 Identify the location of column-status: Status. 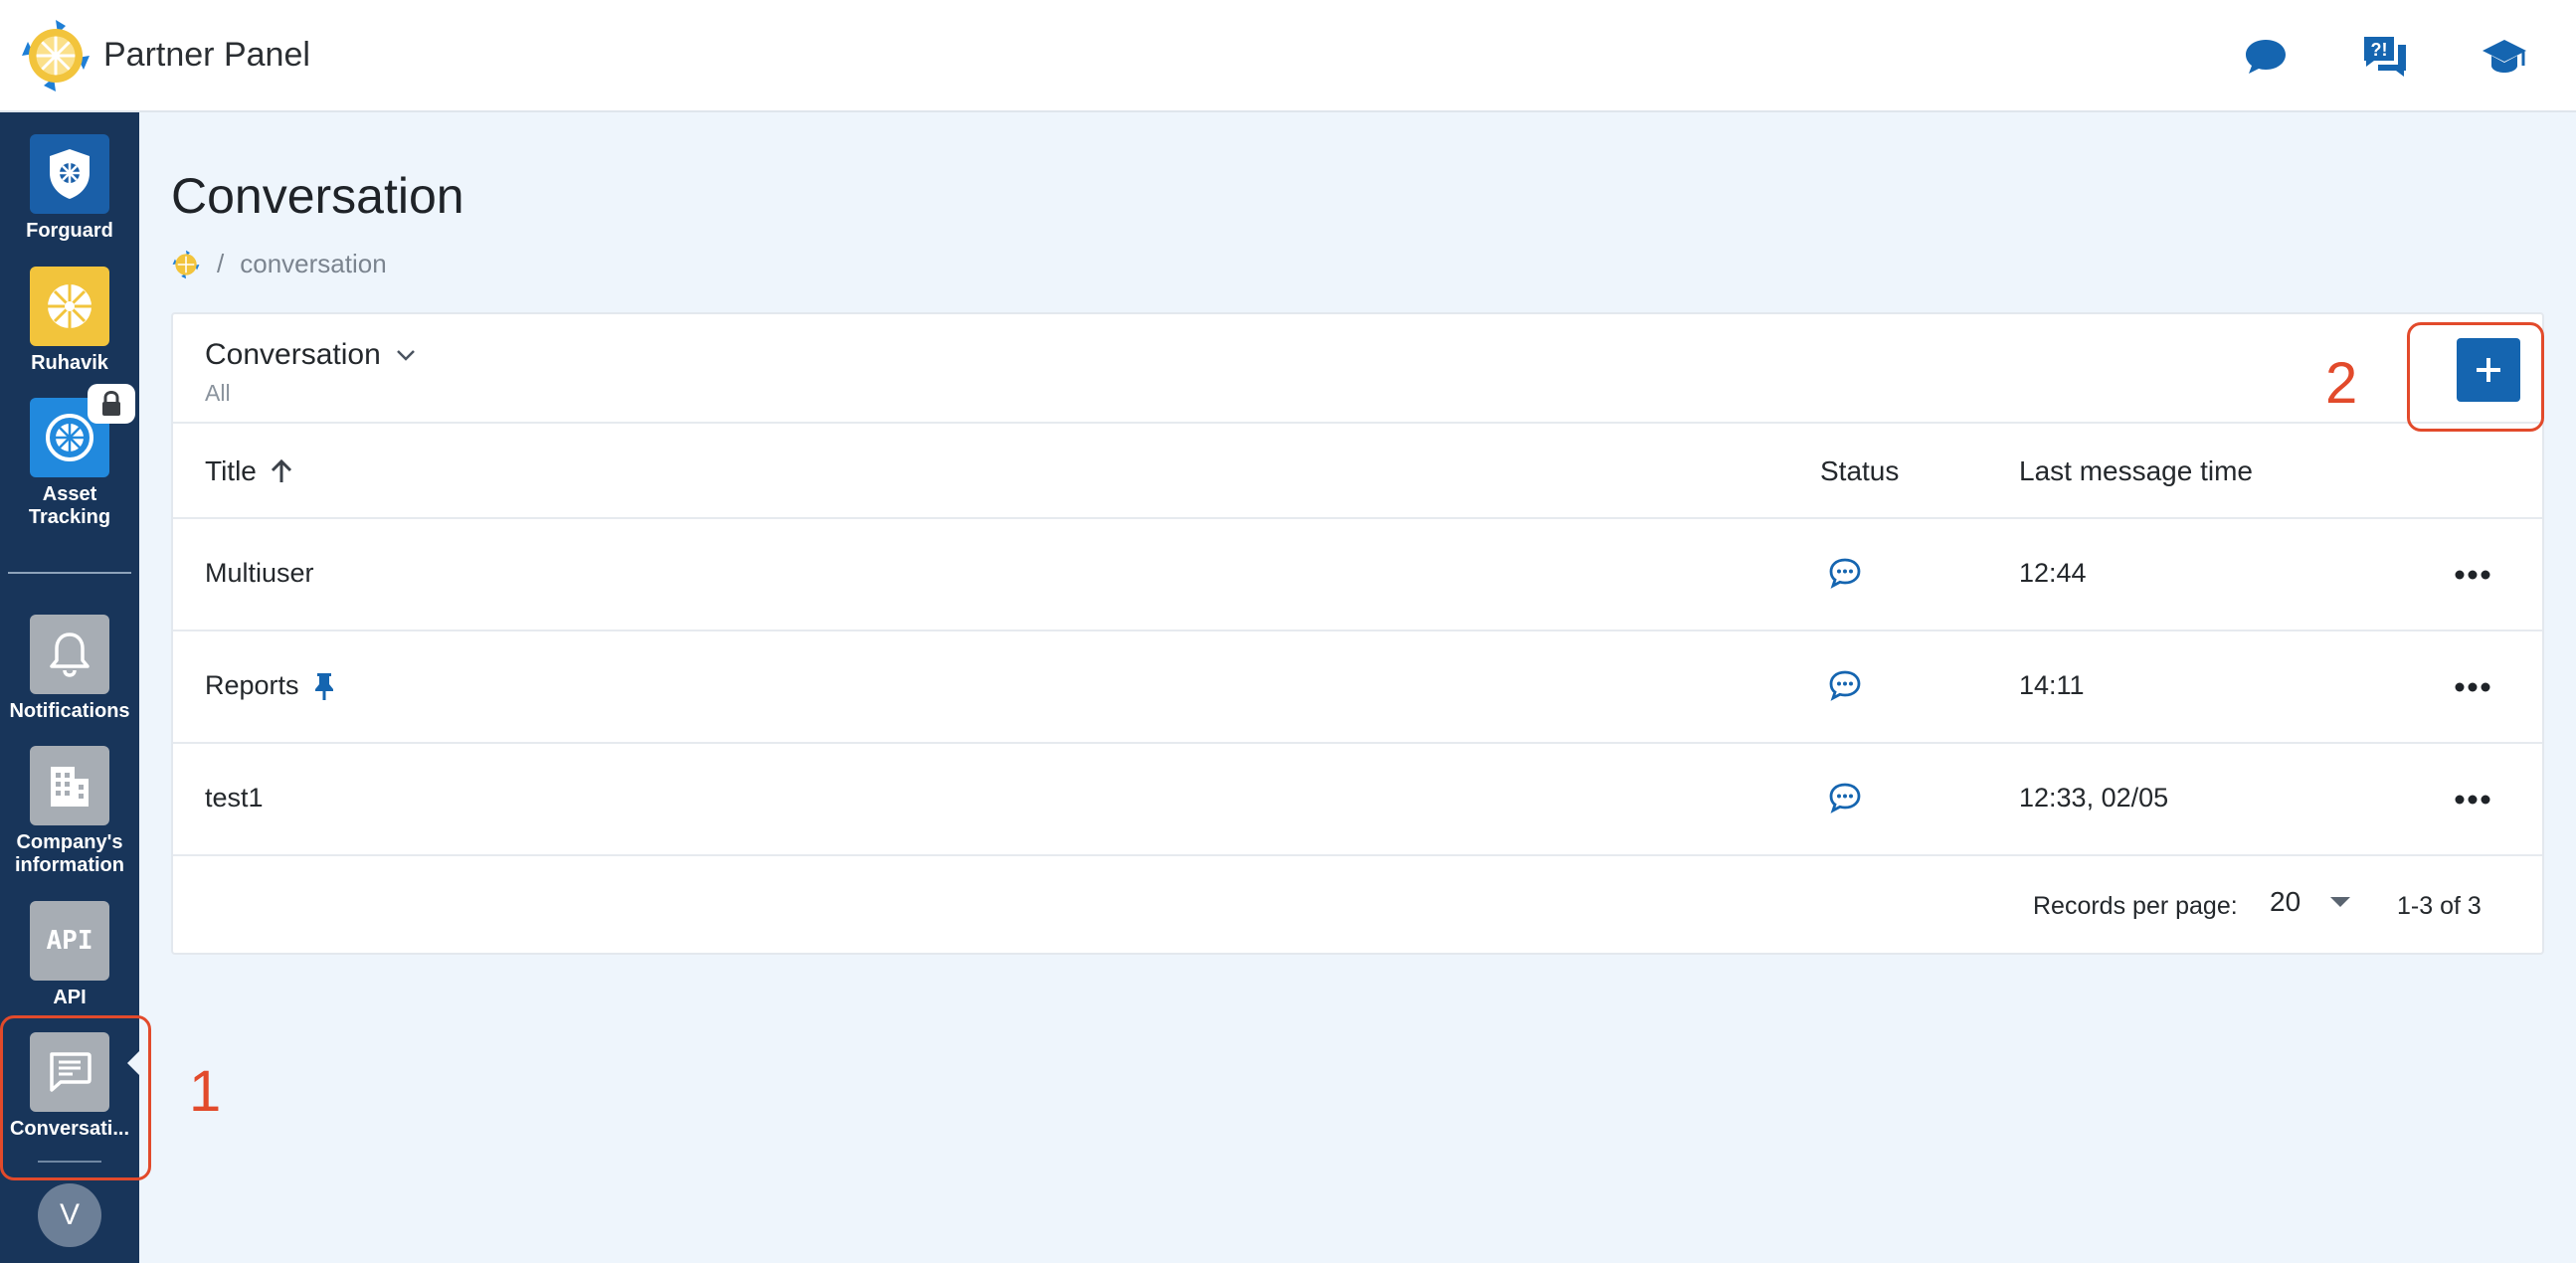
(1860, 470).